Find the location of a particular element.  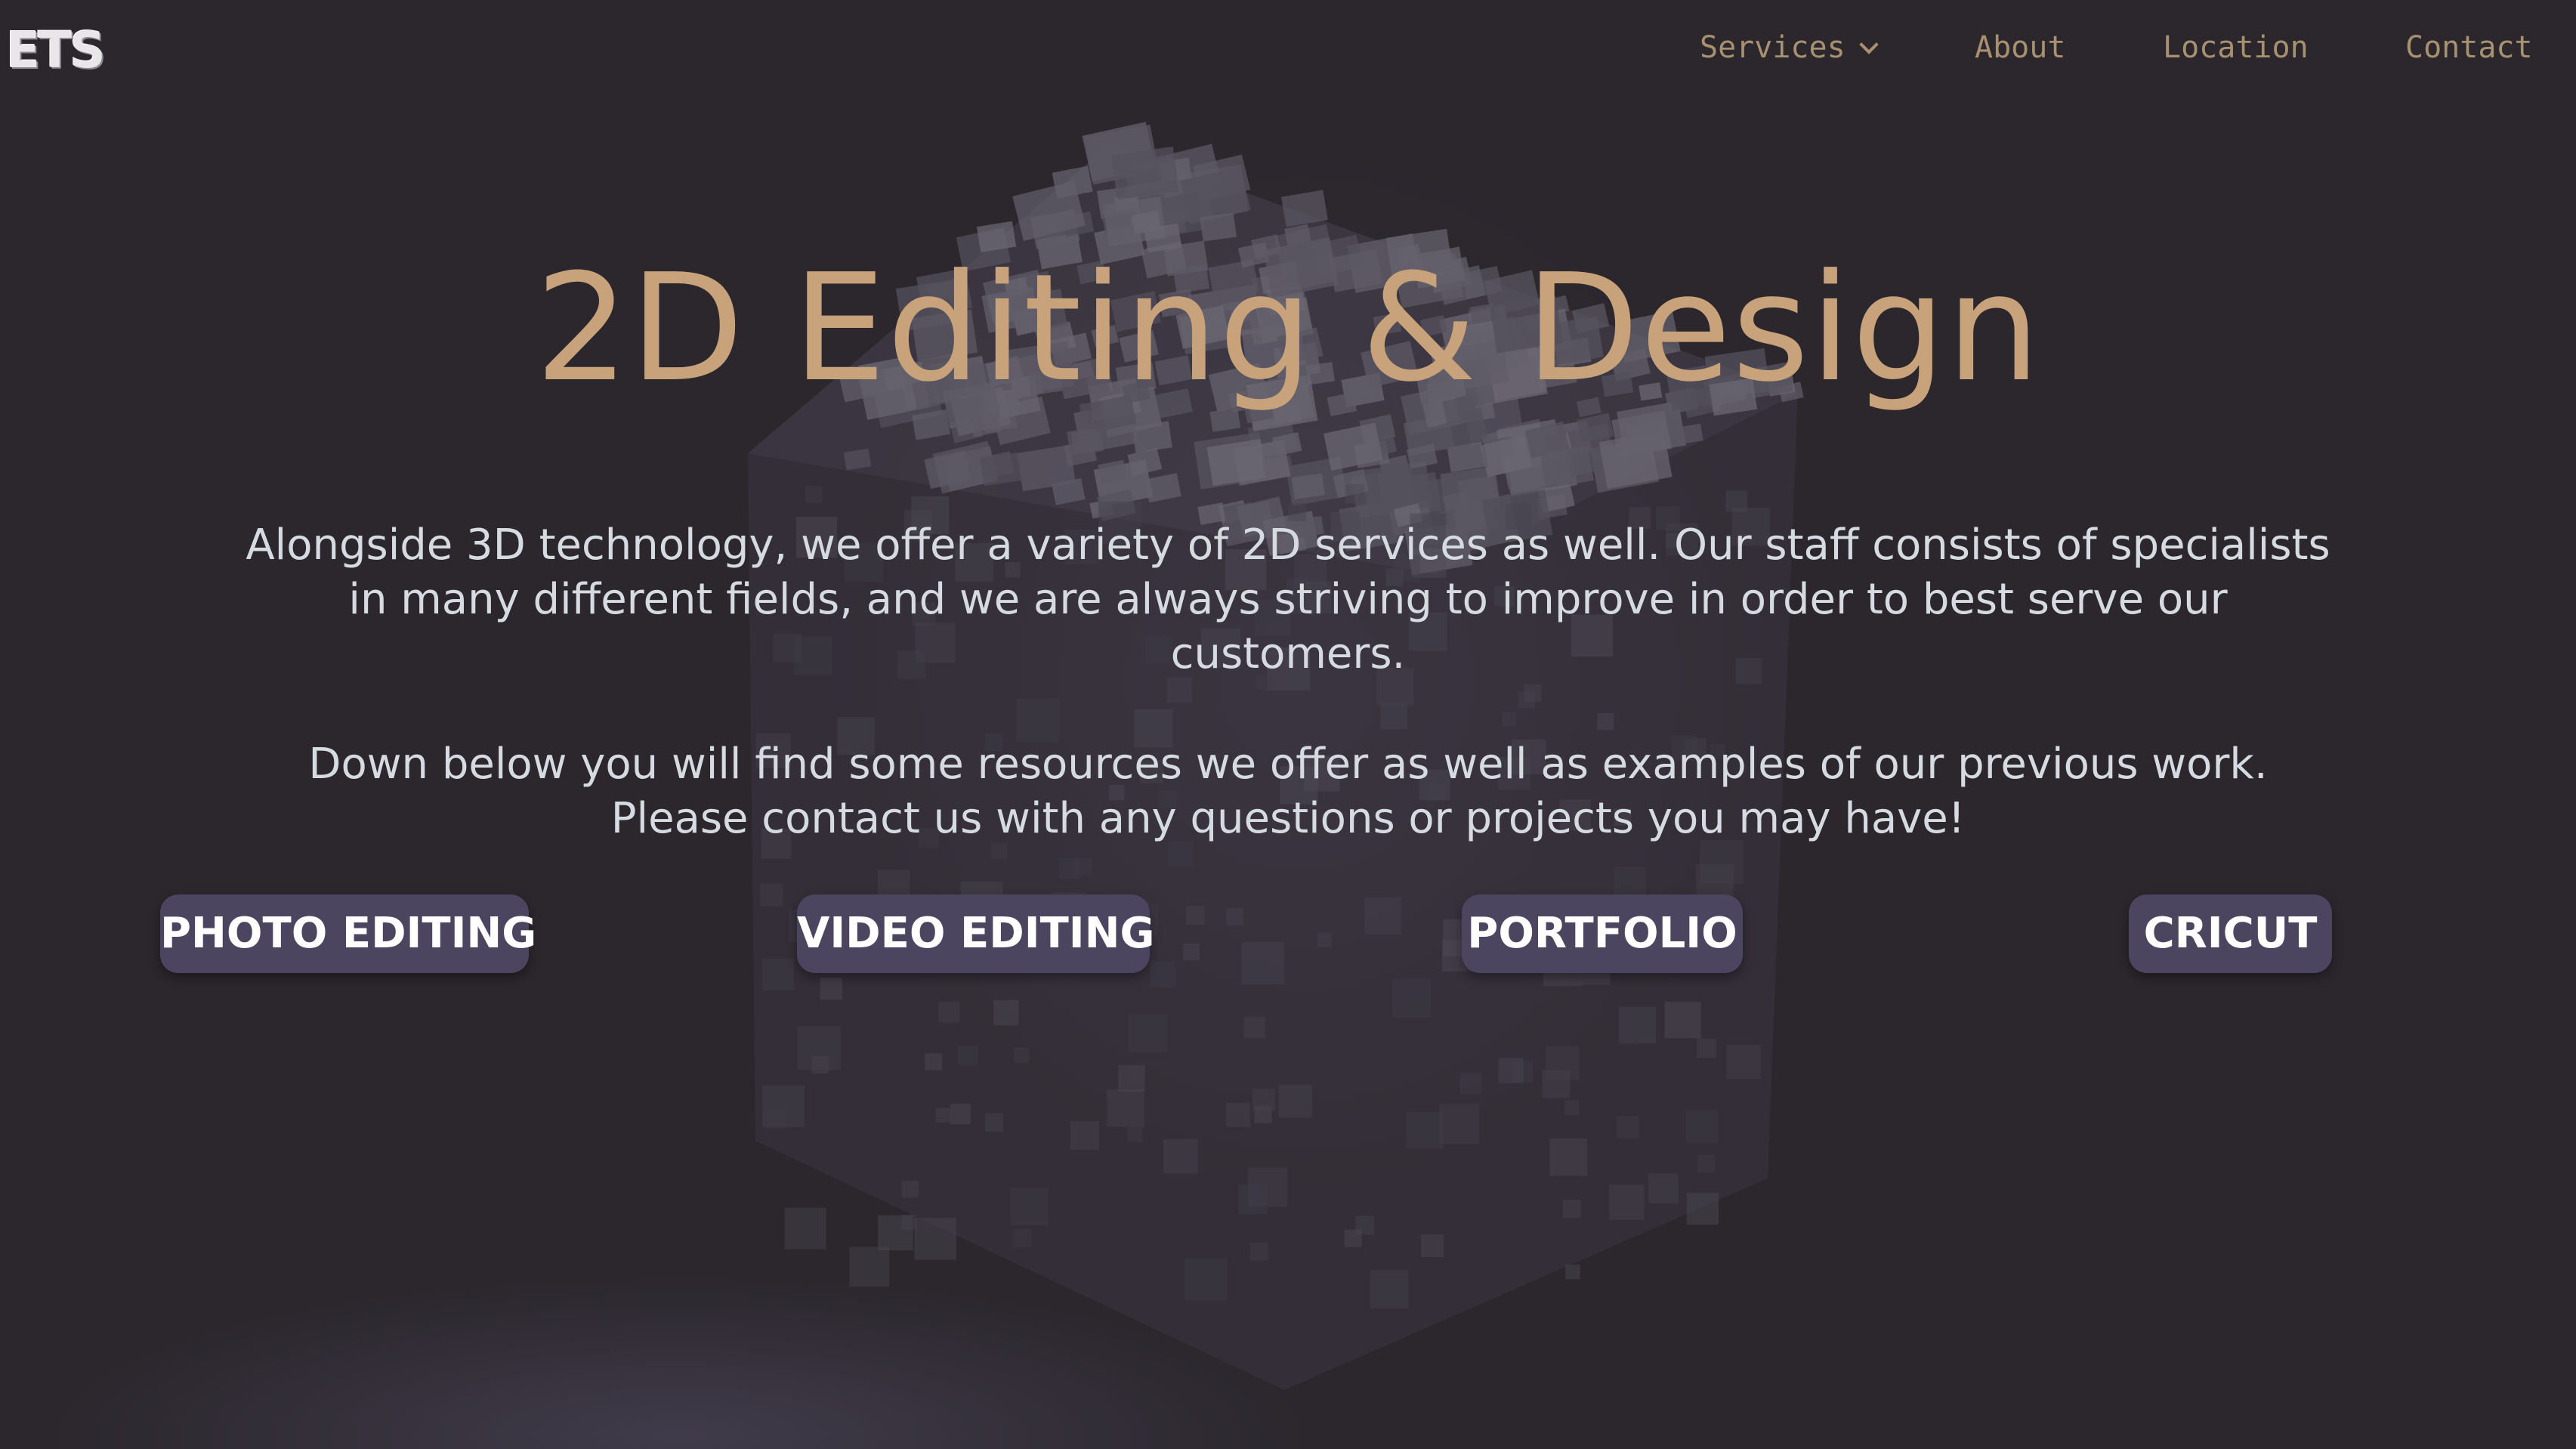

portfolio-button: PORTFOLIO is located at coordinates (1602, 933).